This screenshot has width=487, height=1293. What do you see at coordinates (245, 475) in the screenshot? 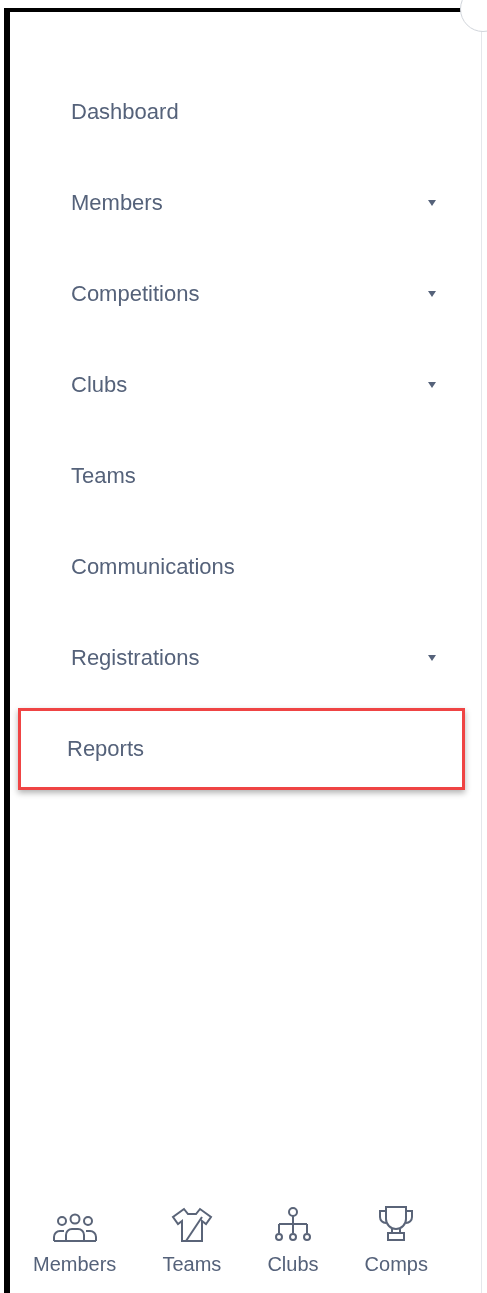
I see `menu-item: Teams` at bounding box center [245, 475].